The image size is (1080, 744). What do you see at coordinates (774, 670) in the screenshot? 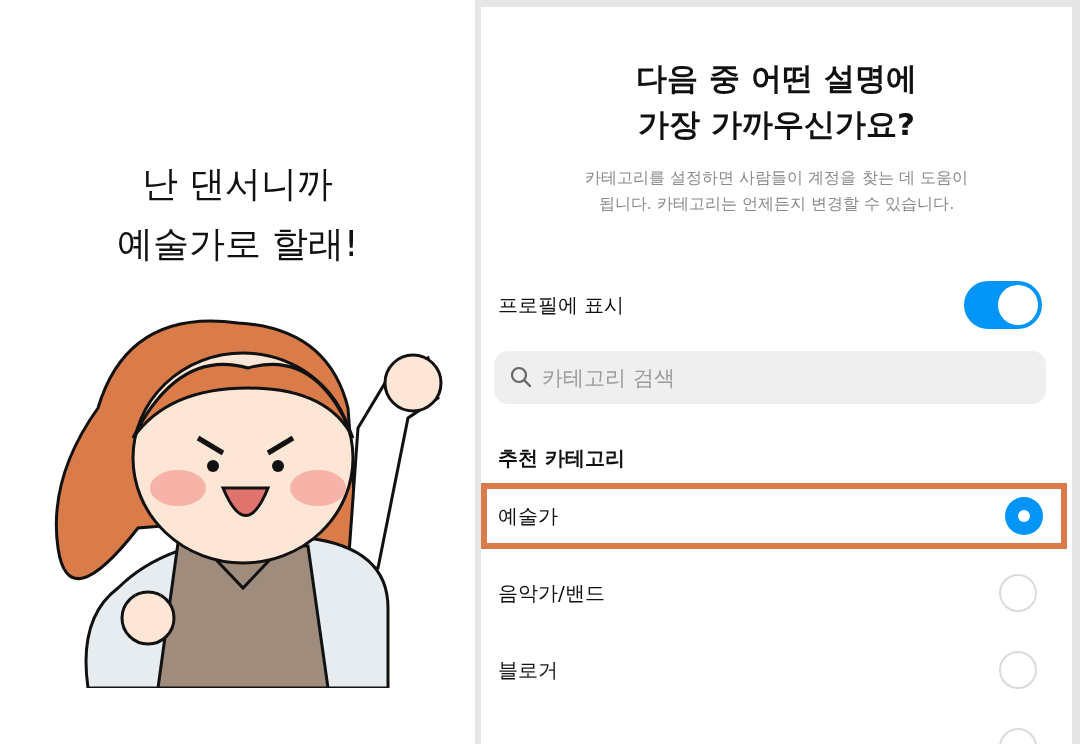
I see `category-row: 블로거` at bounding box center [774, 670].